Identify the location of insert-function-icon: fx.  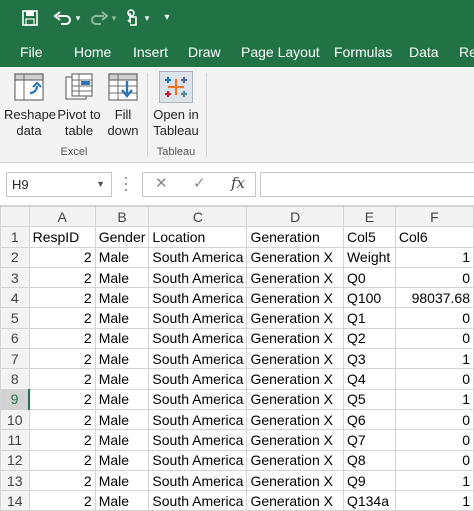
(238, 183).